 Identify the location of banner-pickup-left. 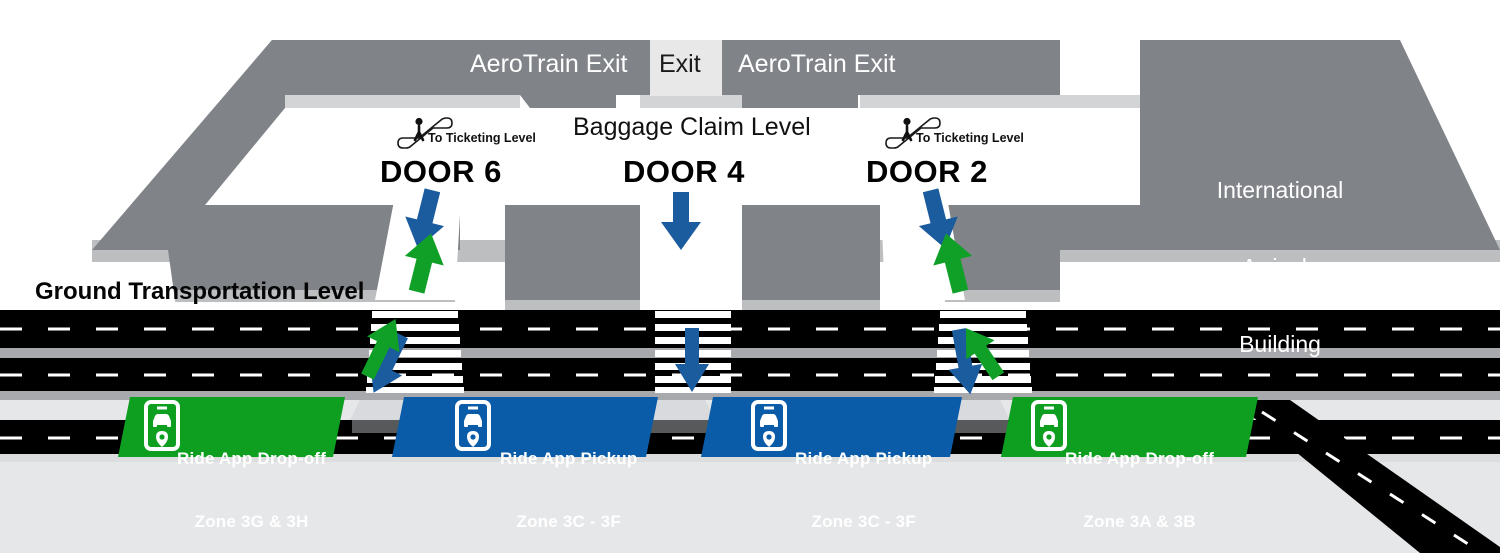
(525, 427).